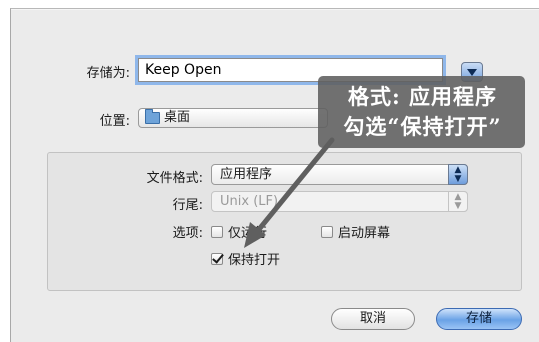 Image resolution: width=539 pixels, height=342 pixels. What do you see at coordinates (364, 233) in the screenshot?
I see `checkbox-label: 启动屏幕` at bounding box center [364, 233].